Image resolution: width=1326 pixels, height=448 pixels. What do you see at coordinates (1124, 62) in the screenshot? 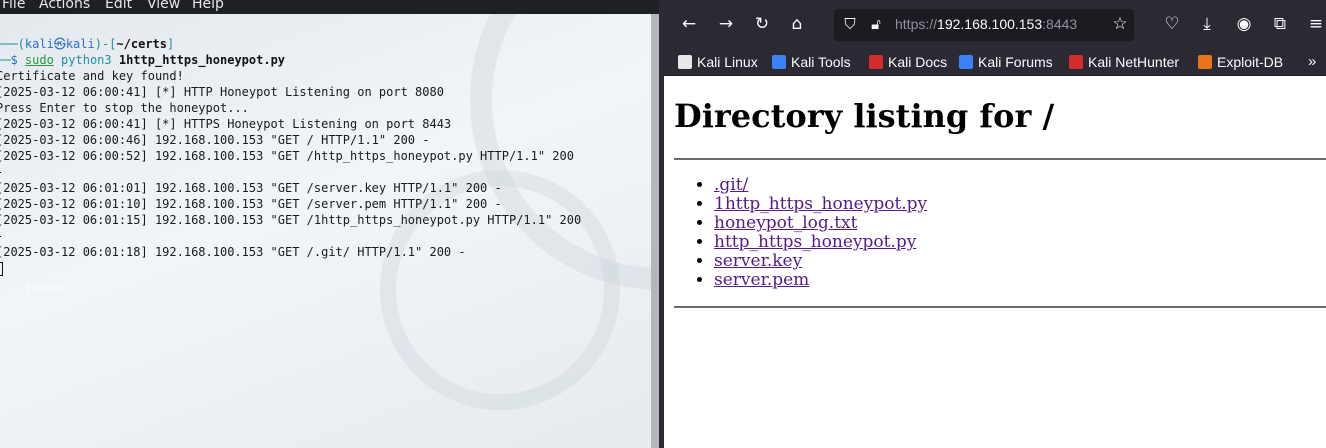
I see `bookmark-kali-nethunter: Kali NetHunter` at bounding box center [1124, 62].